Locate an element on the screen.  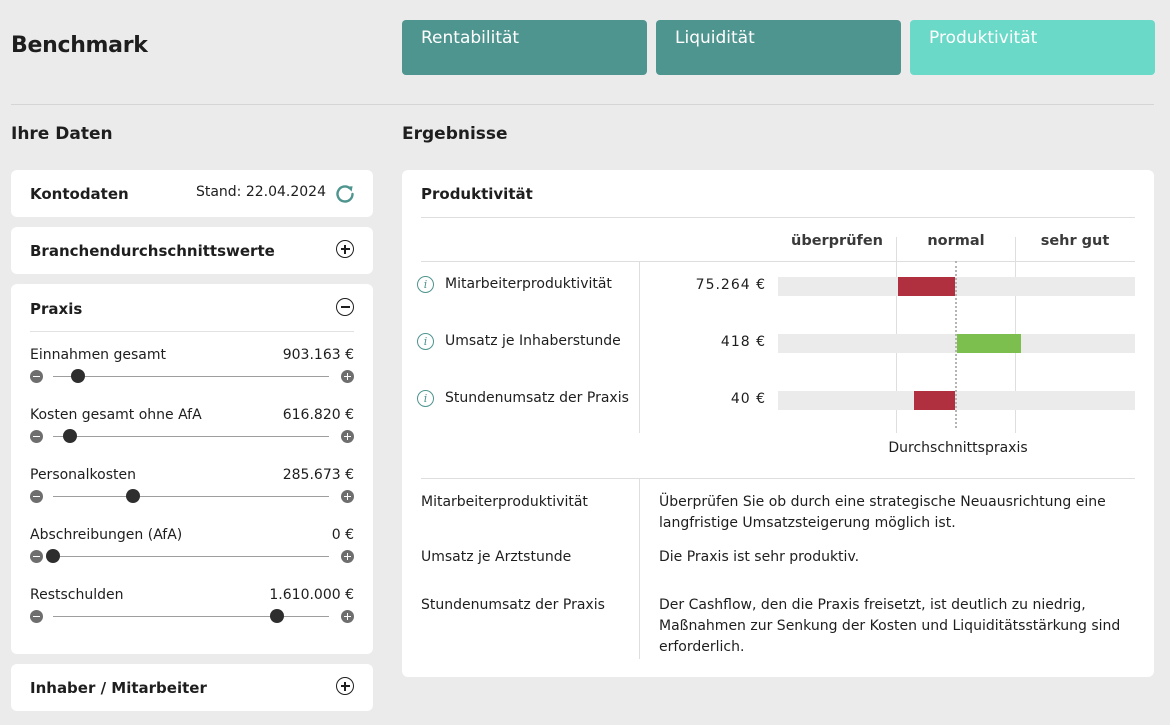
column-header-ueberpruefen: überprüfen is located at coordinates (837, 241).